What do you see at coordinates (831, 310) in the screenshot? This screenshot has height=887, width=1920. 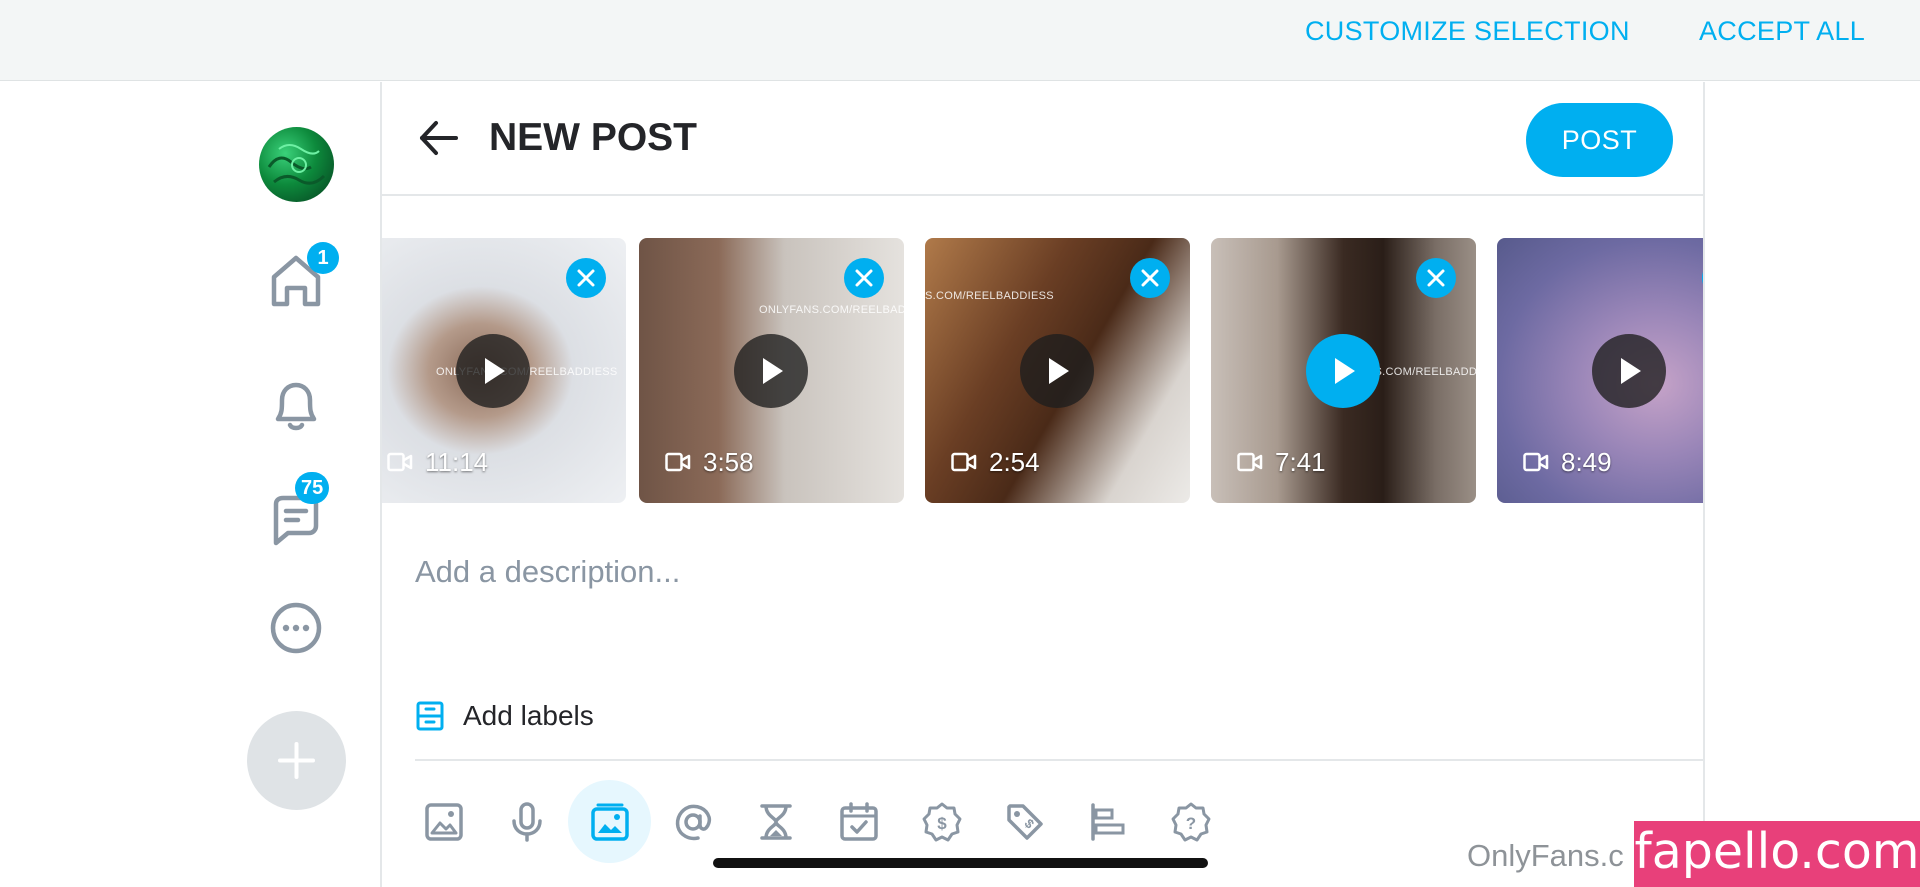 I see `video-watermark: ONLYFANS.COM/REELBADDIESS` at bounding box center [831, 310].